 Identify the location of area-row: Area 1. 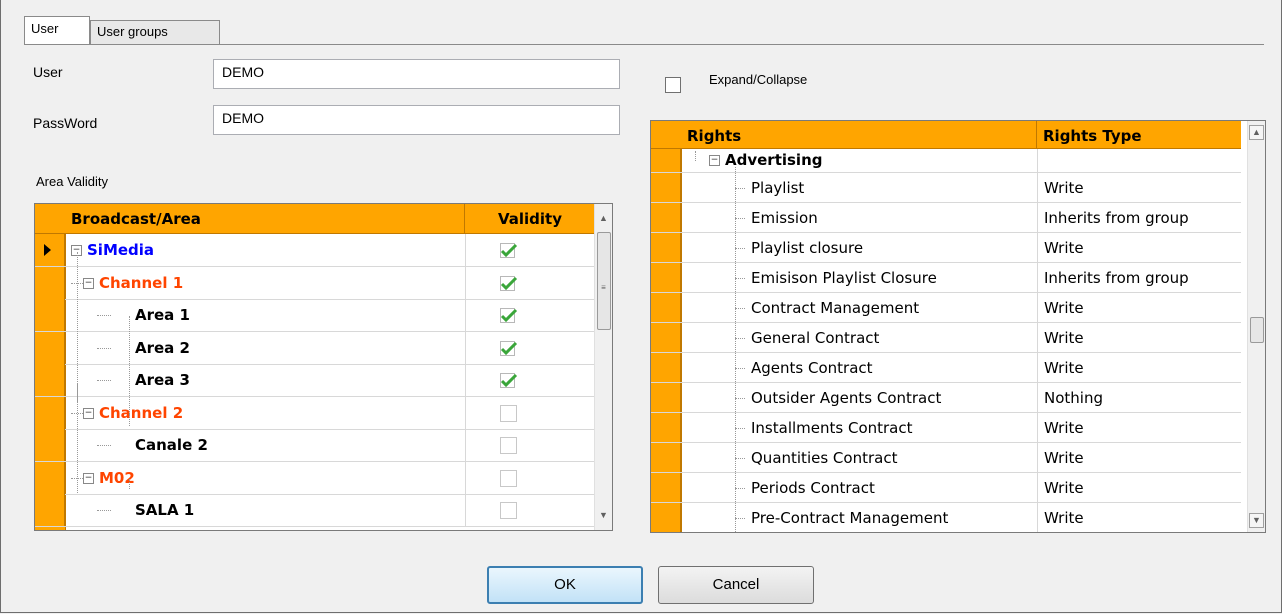
(315, 315).